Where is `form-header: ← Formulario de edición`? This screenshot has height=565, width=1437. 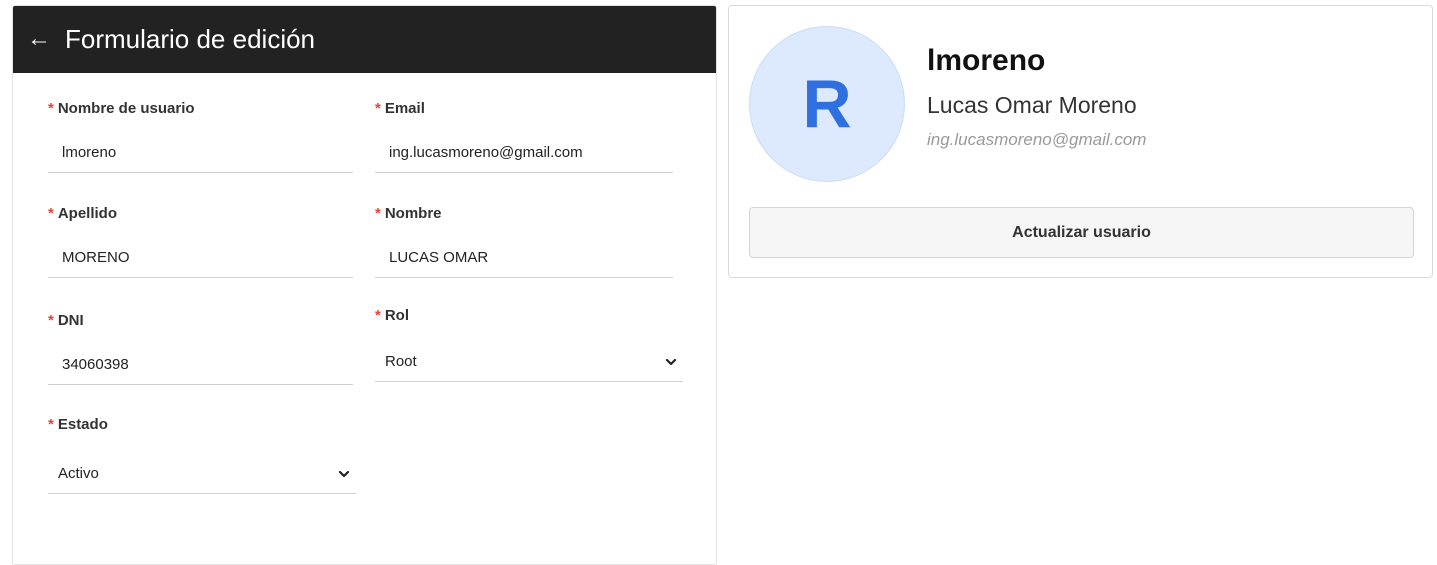 form-header: ← Formulario de edición is located at coordinates (364, 39).